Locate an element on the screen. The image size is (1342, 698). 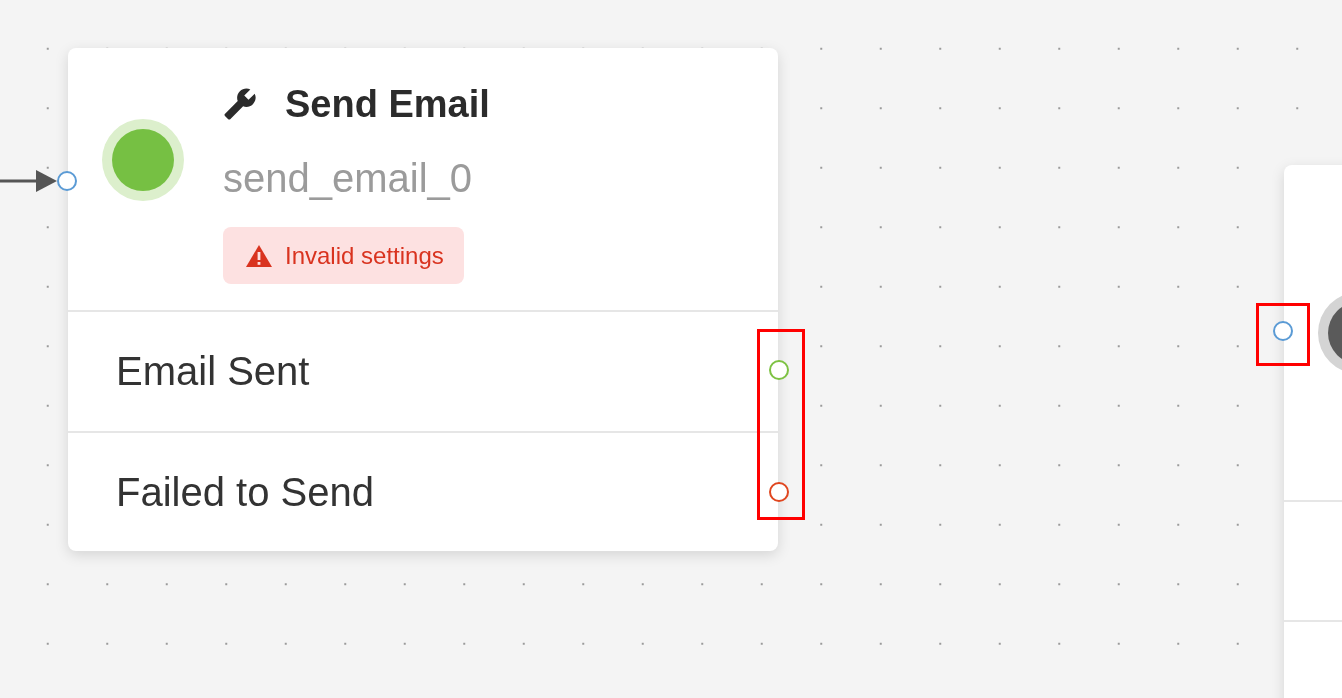
warning-badge: Invalid settings is located at coordinates (343, 255).